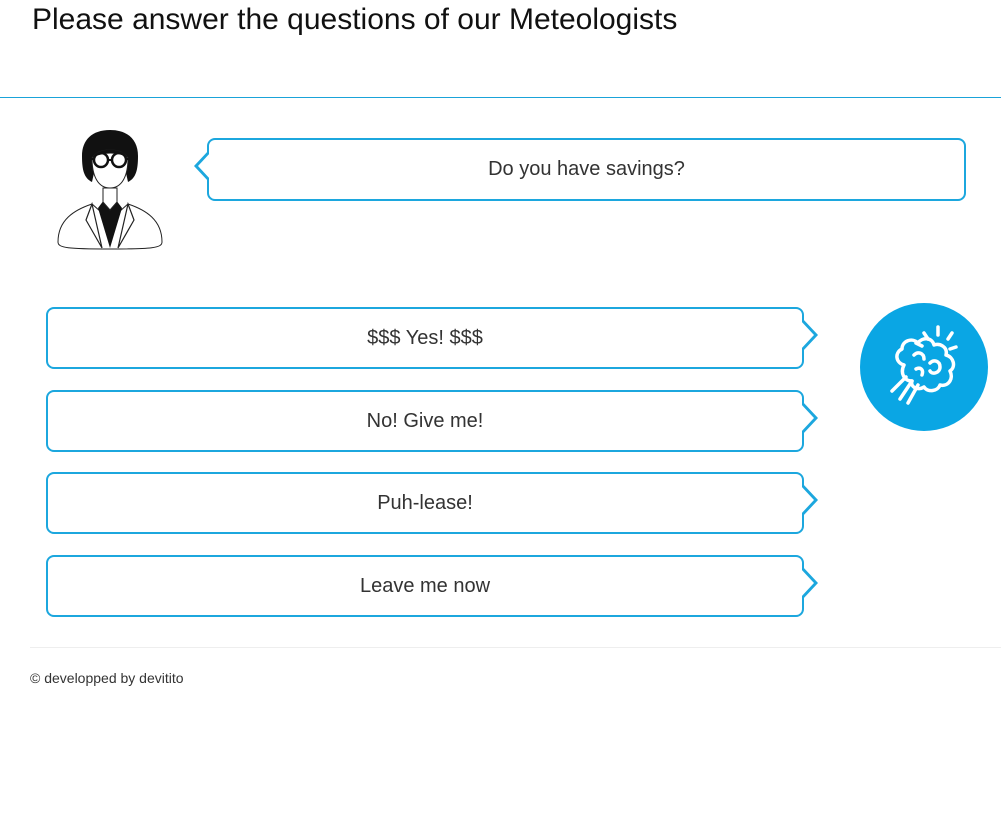 Image resolution: width=1001 pixels, height=823 pixels. I want to click on answer-button-no: No! Give me!, so click(432, 421).